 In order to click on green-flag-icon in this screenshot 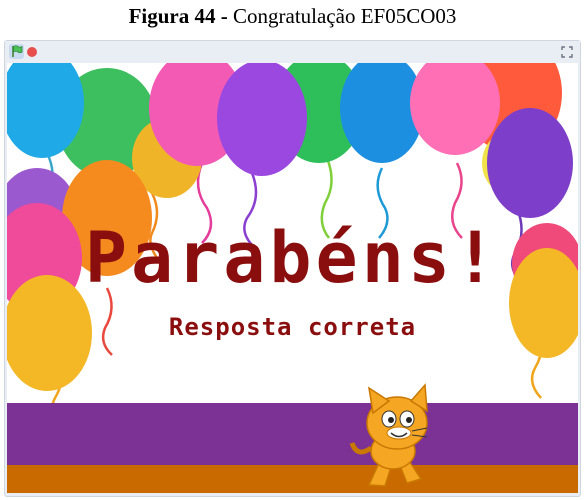, I will do `click(16, 51)`.